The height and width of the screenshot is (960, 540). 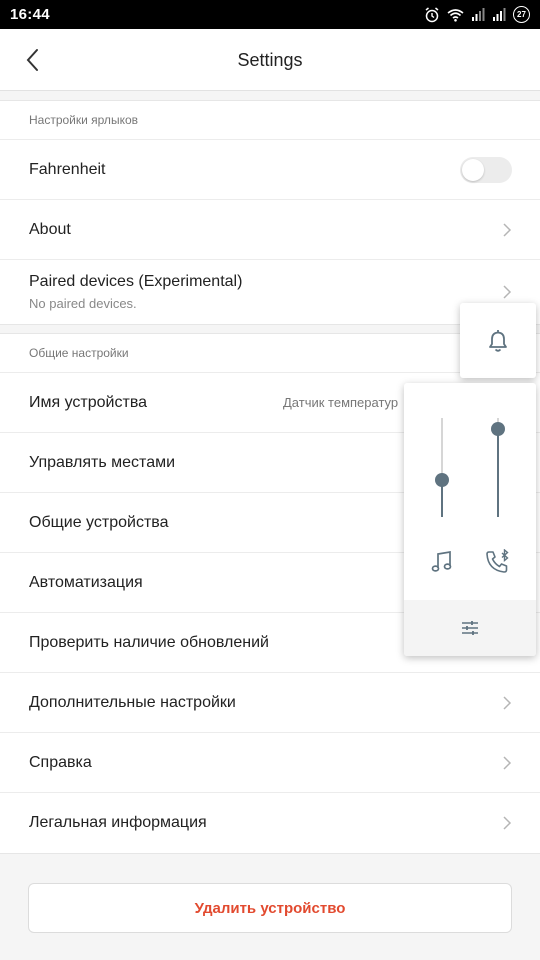 I want to click on paired-devices-subtitle: No paired devices., so click(x=83, y=303).